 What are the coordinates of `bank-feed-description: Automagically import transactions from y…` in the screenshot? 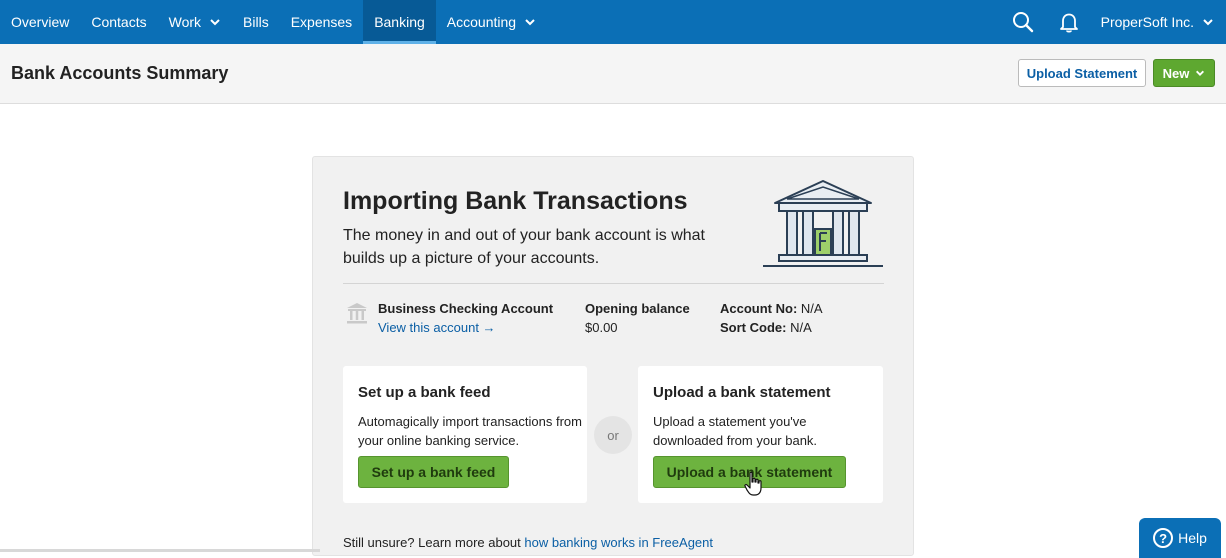 It's located at (470, 431).